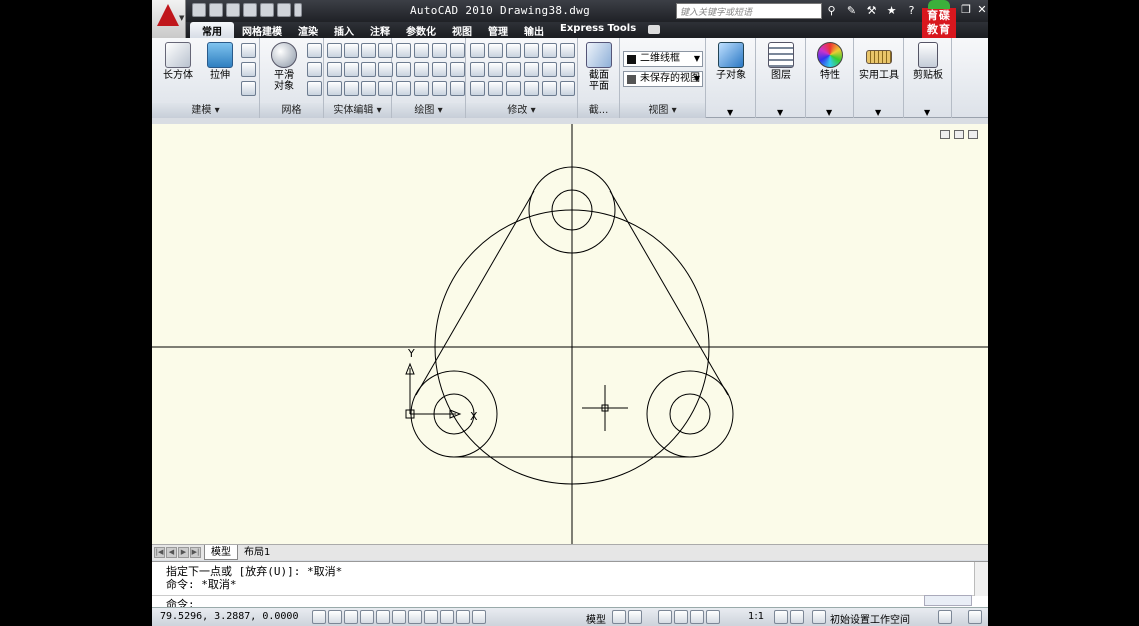  What do you see at coordinates (344, 30) in the screenshot?
I see `tab-insert: 插入` at bounding box center [344, 30].